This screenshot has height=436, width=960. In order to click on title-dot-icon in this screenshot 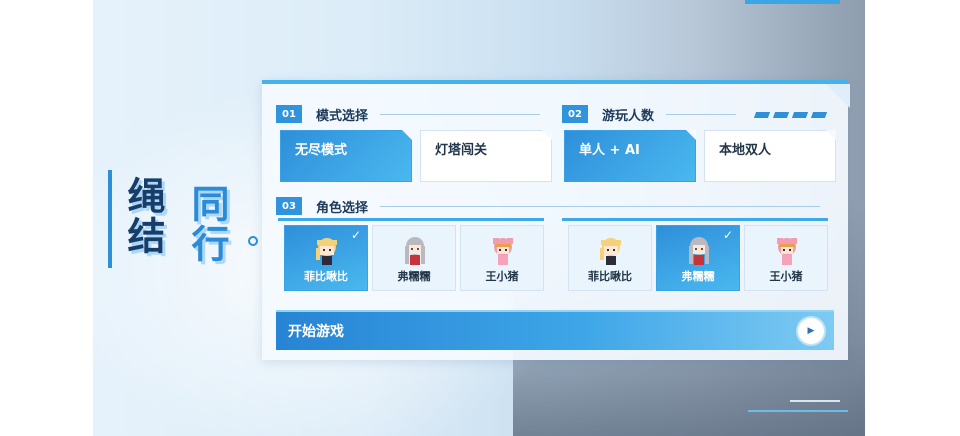, I will do `click(253, 241)`.